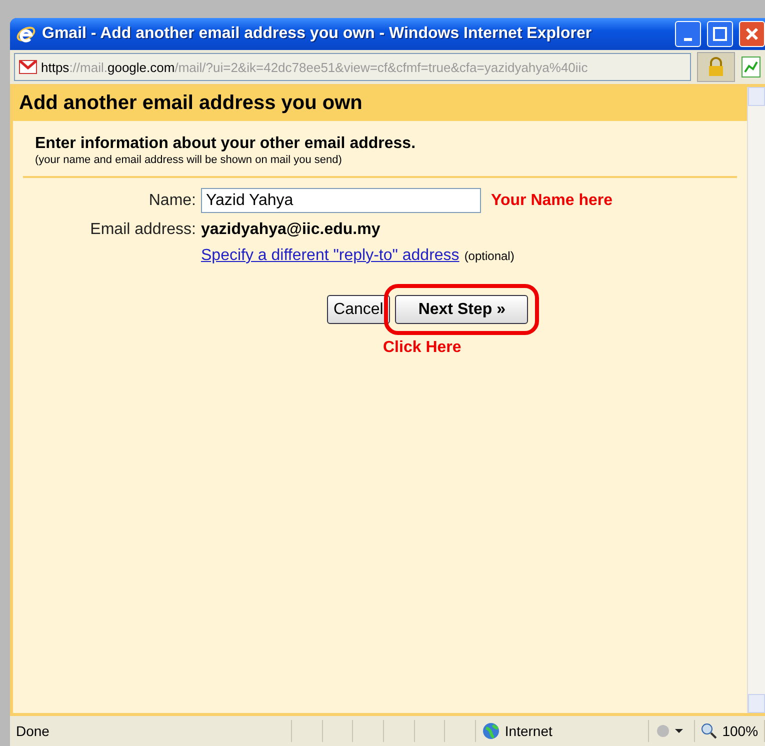 This screenshot has width=765, height=746. I want to click on maximize-button, so click(720, 34).